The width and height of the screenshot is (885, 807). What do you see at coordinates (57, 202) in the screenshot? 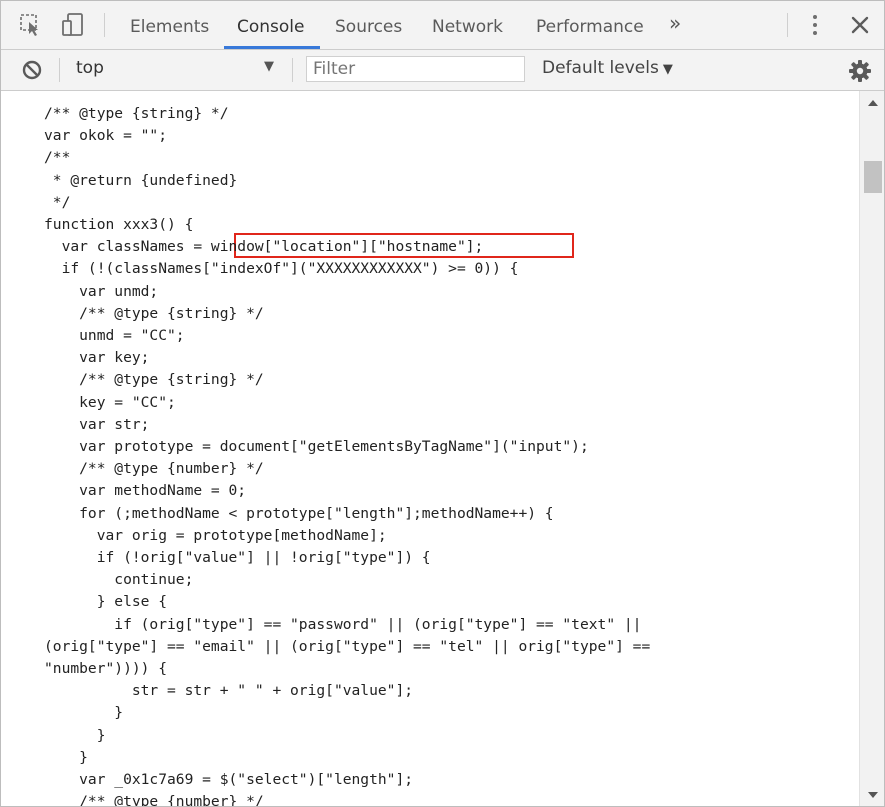
I see `code-line: */` at bounding box center [57, 202].